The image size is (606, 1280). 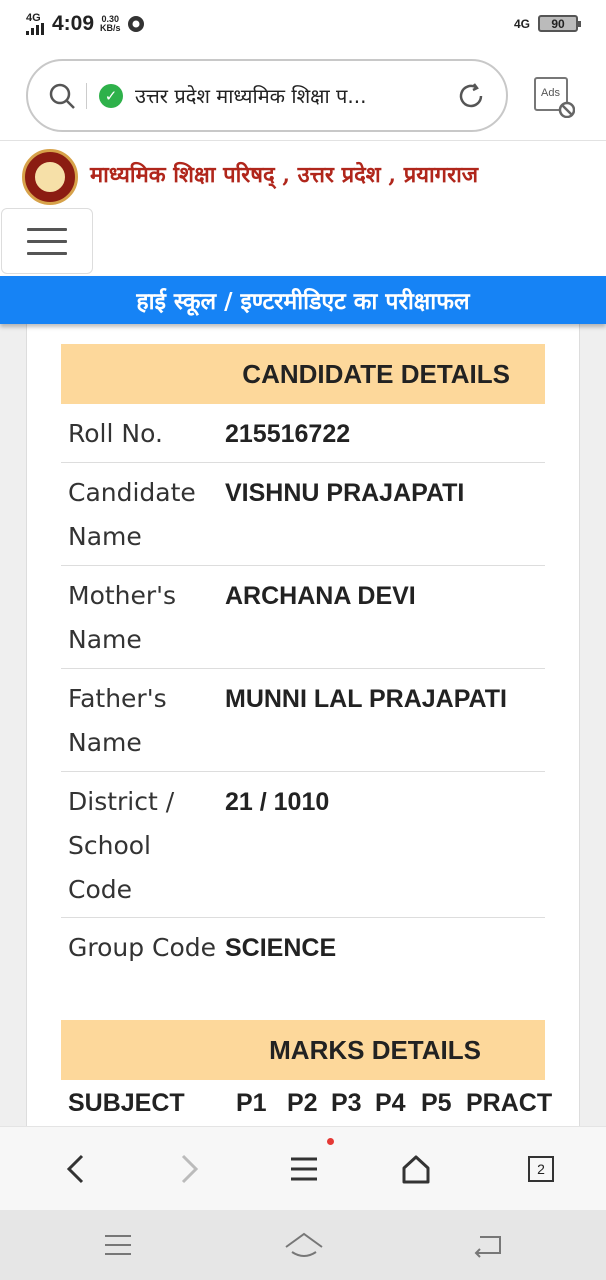 I want to click on table-row: Candidate Name VISHNU PRAJAPATI, so click(x=303, y=514).